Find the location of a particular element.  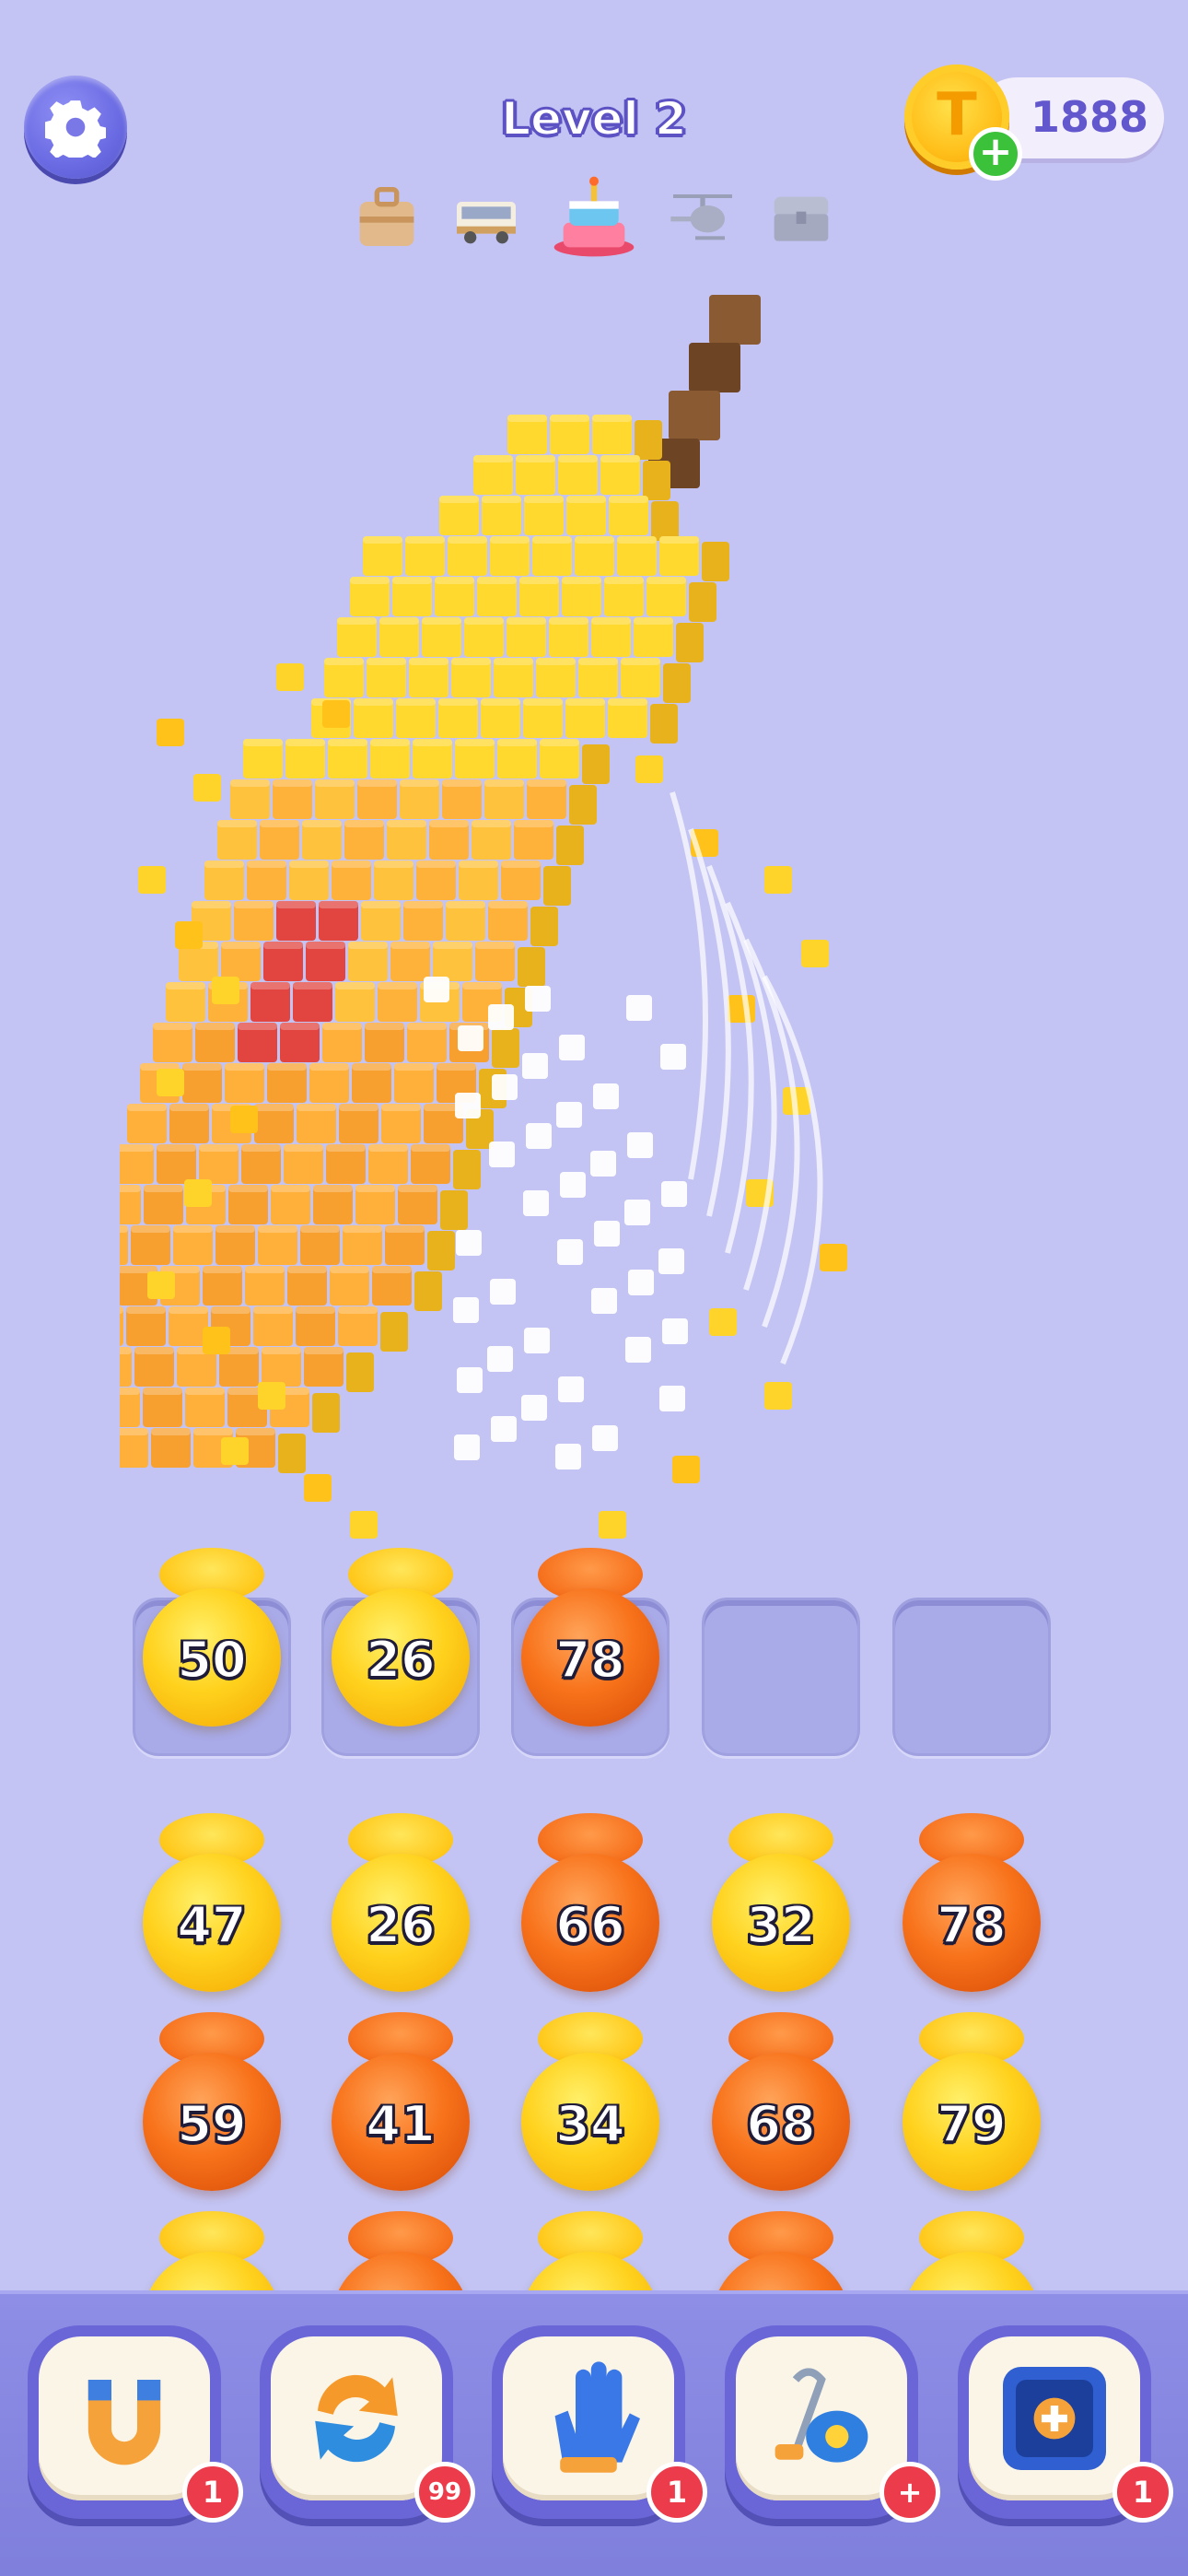

vacuum-icon is located at coordinates (821, 2418).